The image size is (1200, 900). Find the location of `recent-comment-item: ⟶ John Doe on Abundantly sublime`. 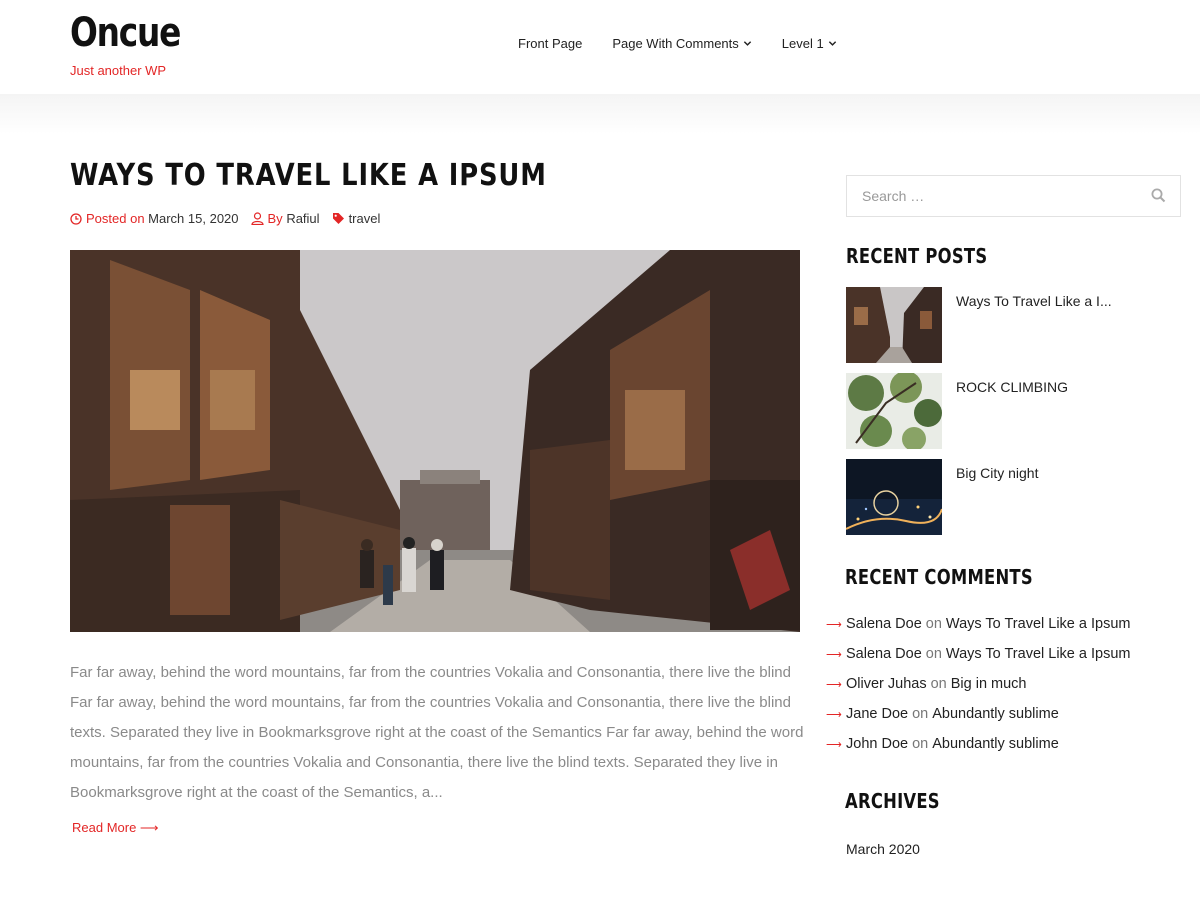

recent-comment-item: ⟶ John Doe on Abundantly sublime is located at coordinates (942, 744).